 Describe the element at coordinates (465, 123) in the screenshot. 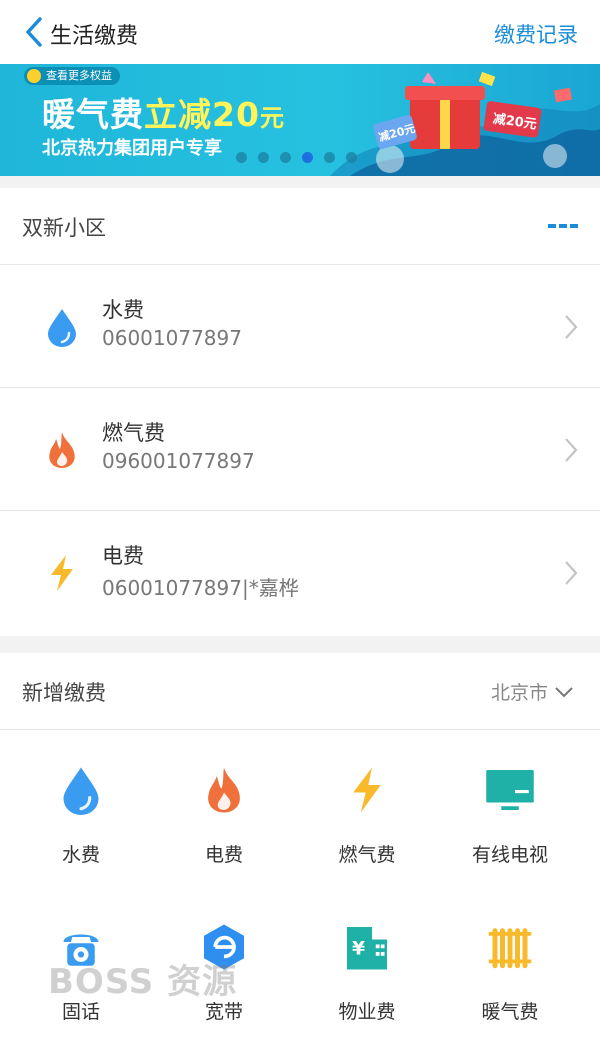

I see `gift-illustration: 减20元 减20元` at that location.